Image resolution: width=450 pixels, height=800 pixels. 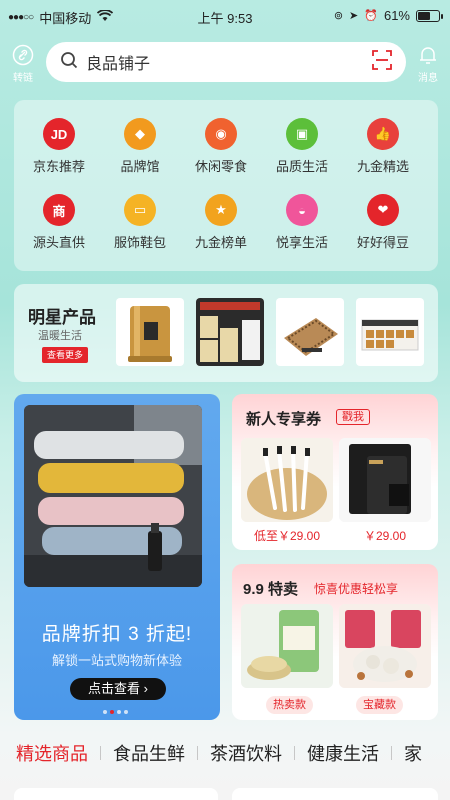 What do you see at coordinates (287, 480) in the screenshot?
I see `toothbrush-image` at bounding box center [287, 480].